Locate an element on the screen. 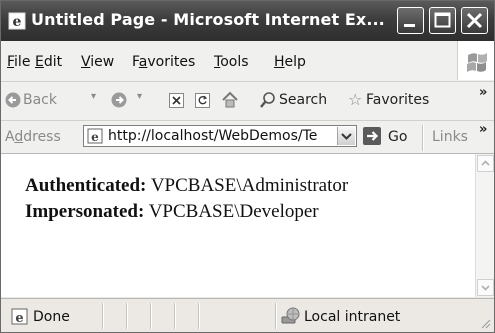 Image resolution: width=495 pixels, height=333 pixels. back-arrow-icon is located at coordinates (13, 100).